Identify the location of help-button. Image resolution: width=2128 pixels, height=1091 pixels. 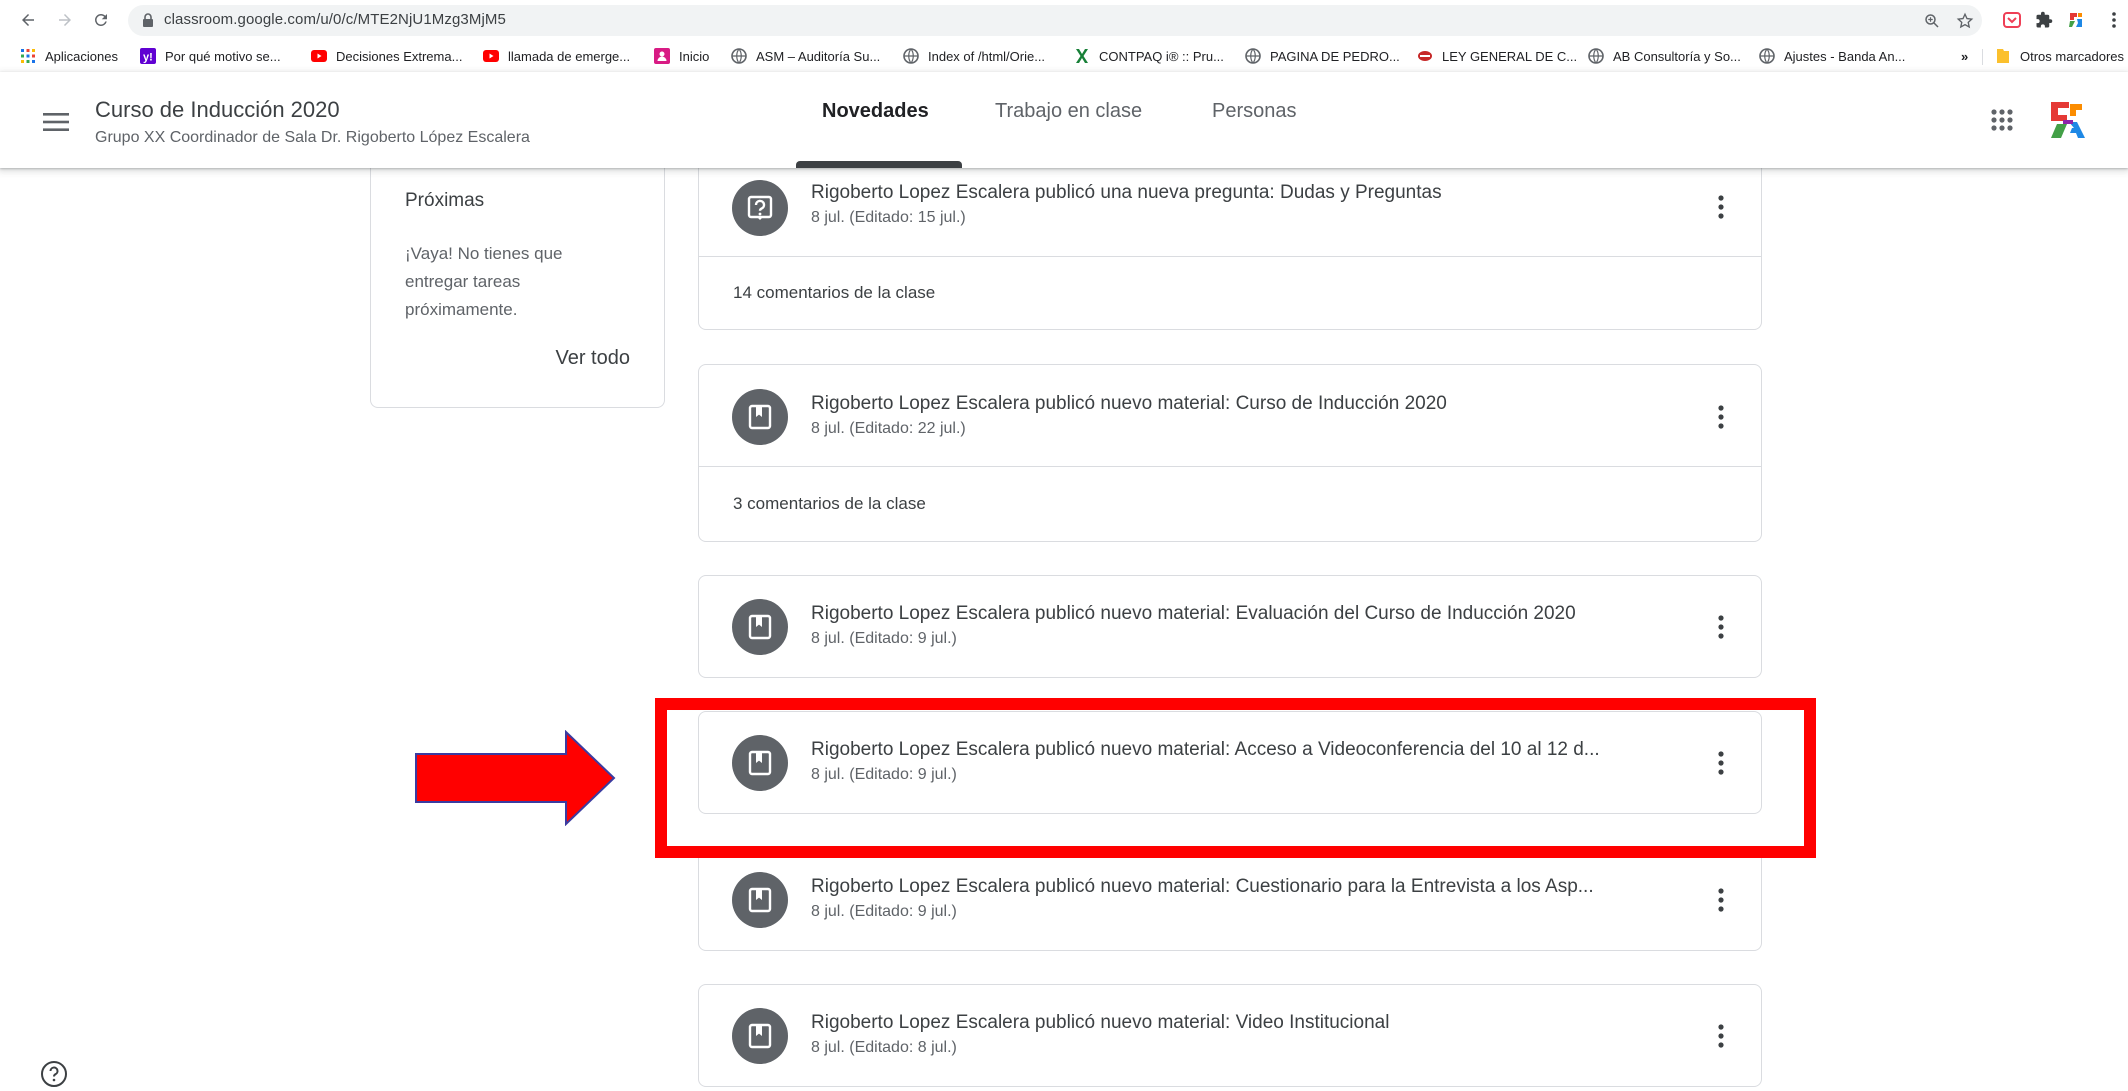
(54, 1074).